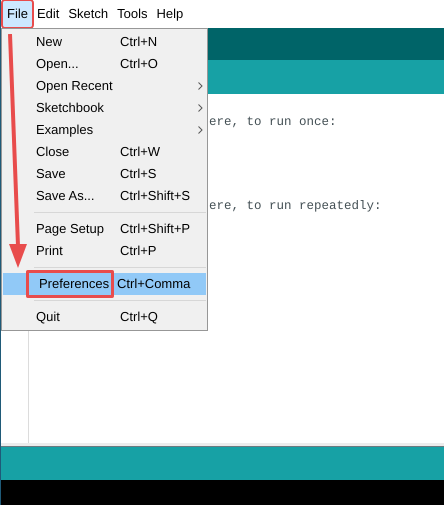 This screenshot has width=444, height=505. I want to click on shortcut-label: Ctrl+Shift+S, so click(155, 196).